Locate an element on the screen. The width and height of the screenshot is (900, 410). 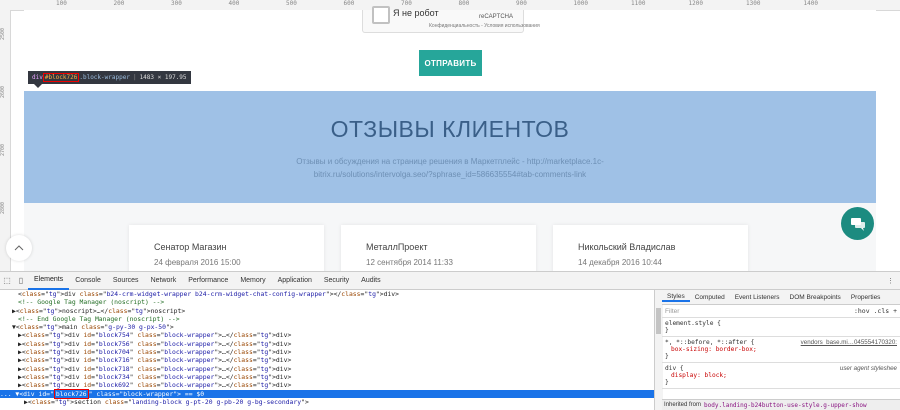
css-property: display: block; is located at coordinates (781, 375).